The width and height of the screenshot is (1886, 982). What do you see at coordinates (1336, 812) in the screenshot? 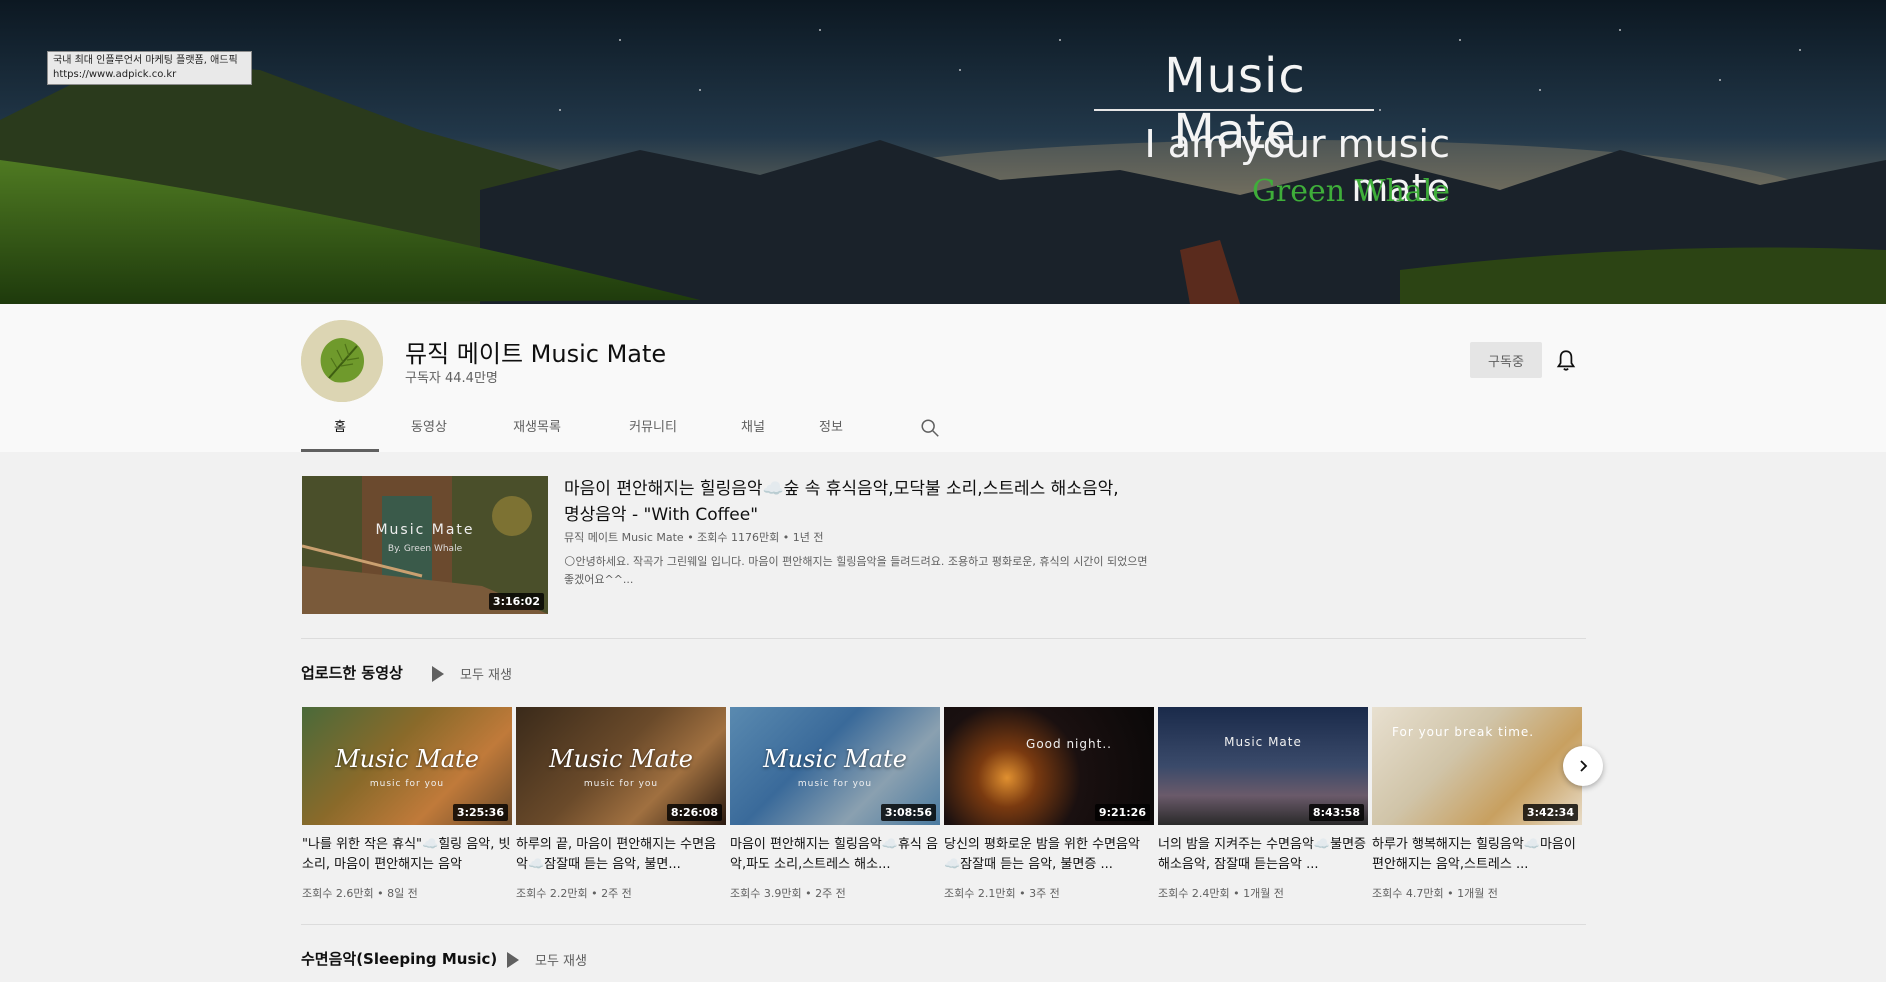
I see `video-duration: 8:43:58` at bounding box center [1336, 812].